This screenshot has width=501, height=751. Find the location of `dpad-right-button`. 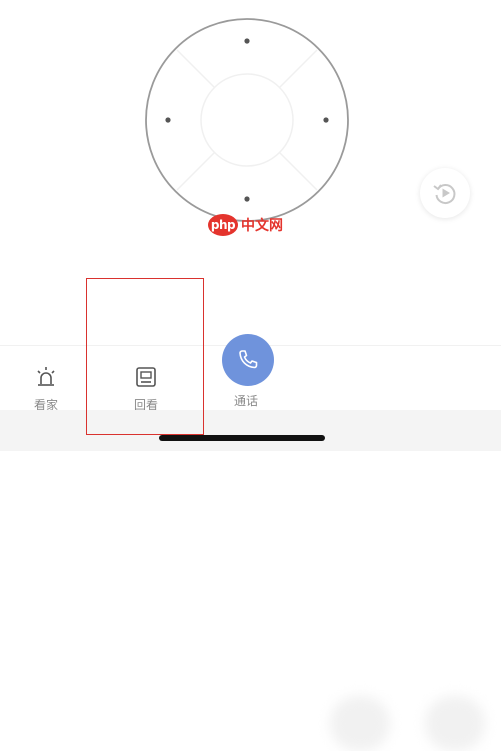

dpad-right-button is located at coordinates (321, 120).